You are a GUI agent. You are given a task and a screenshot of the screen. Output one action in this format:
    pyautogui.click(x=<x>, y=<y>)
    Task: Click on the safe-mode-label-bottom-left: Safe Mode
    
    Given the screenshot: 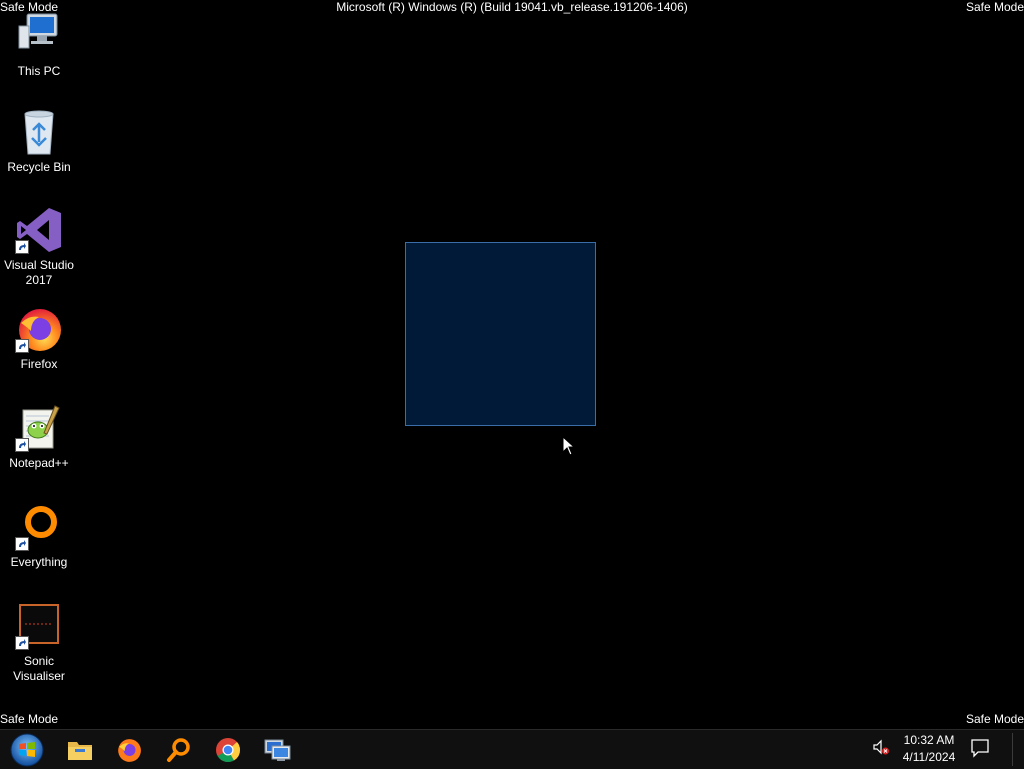 What is the action you would take?
    pyautogui.click(x=29, y=719)
    